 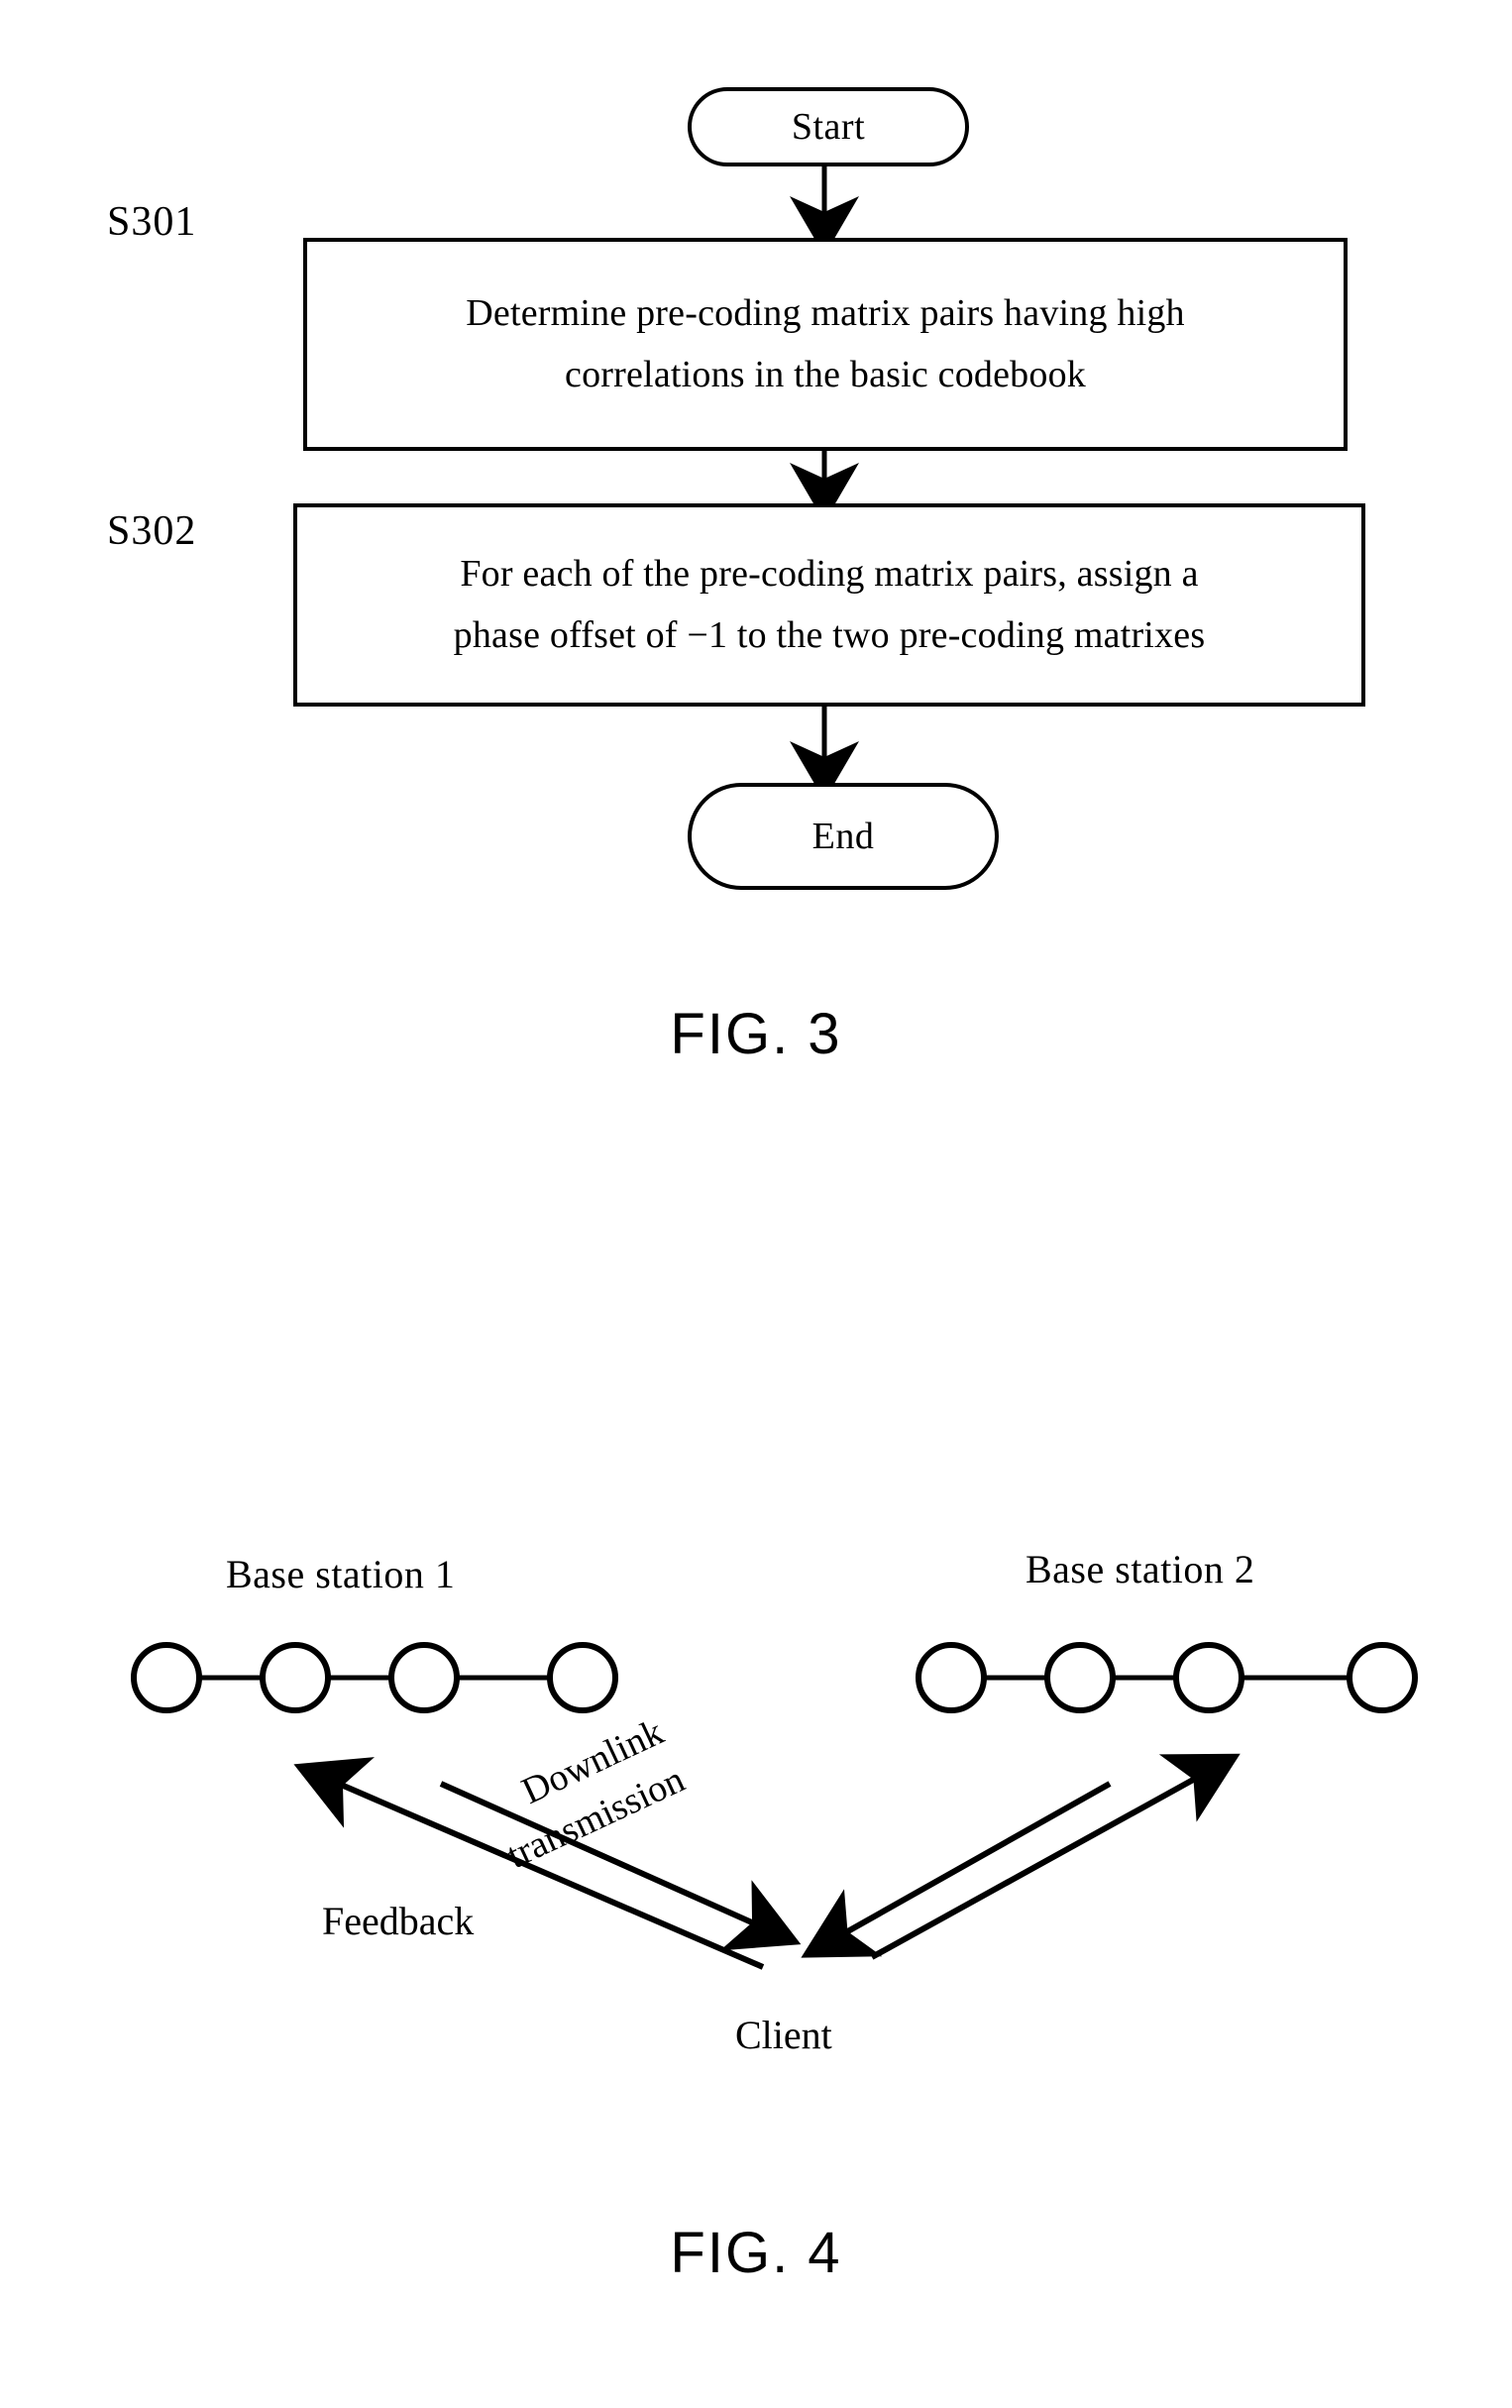 What do you see at coordinates (784, 2035) in the screenshot?
I see `client-label: Client` at bounding box center [784, 2035].